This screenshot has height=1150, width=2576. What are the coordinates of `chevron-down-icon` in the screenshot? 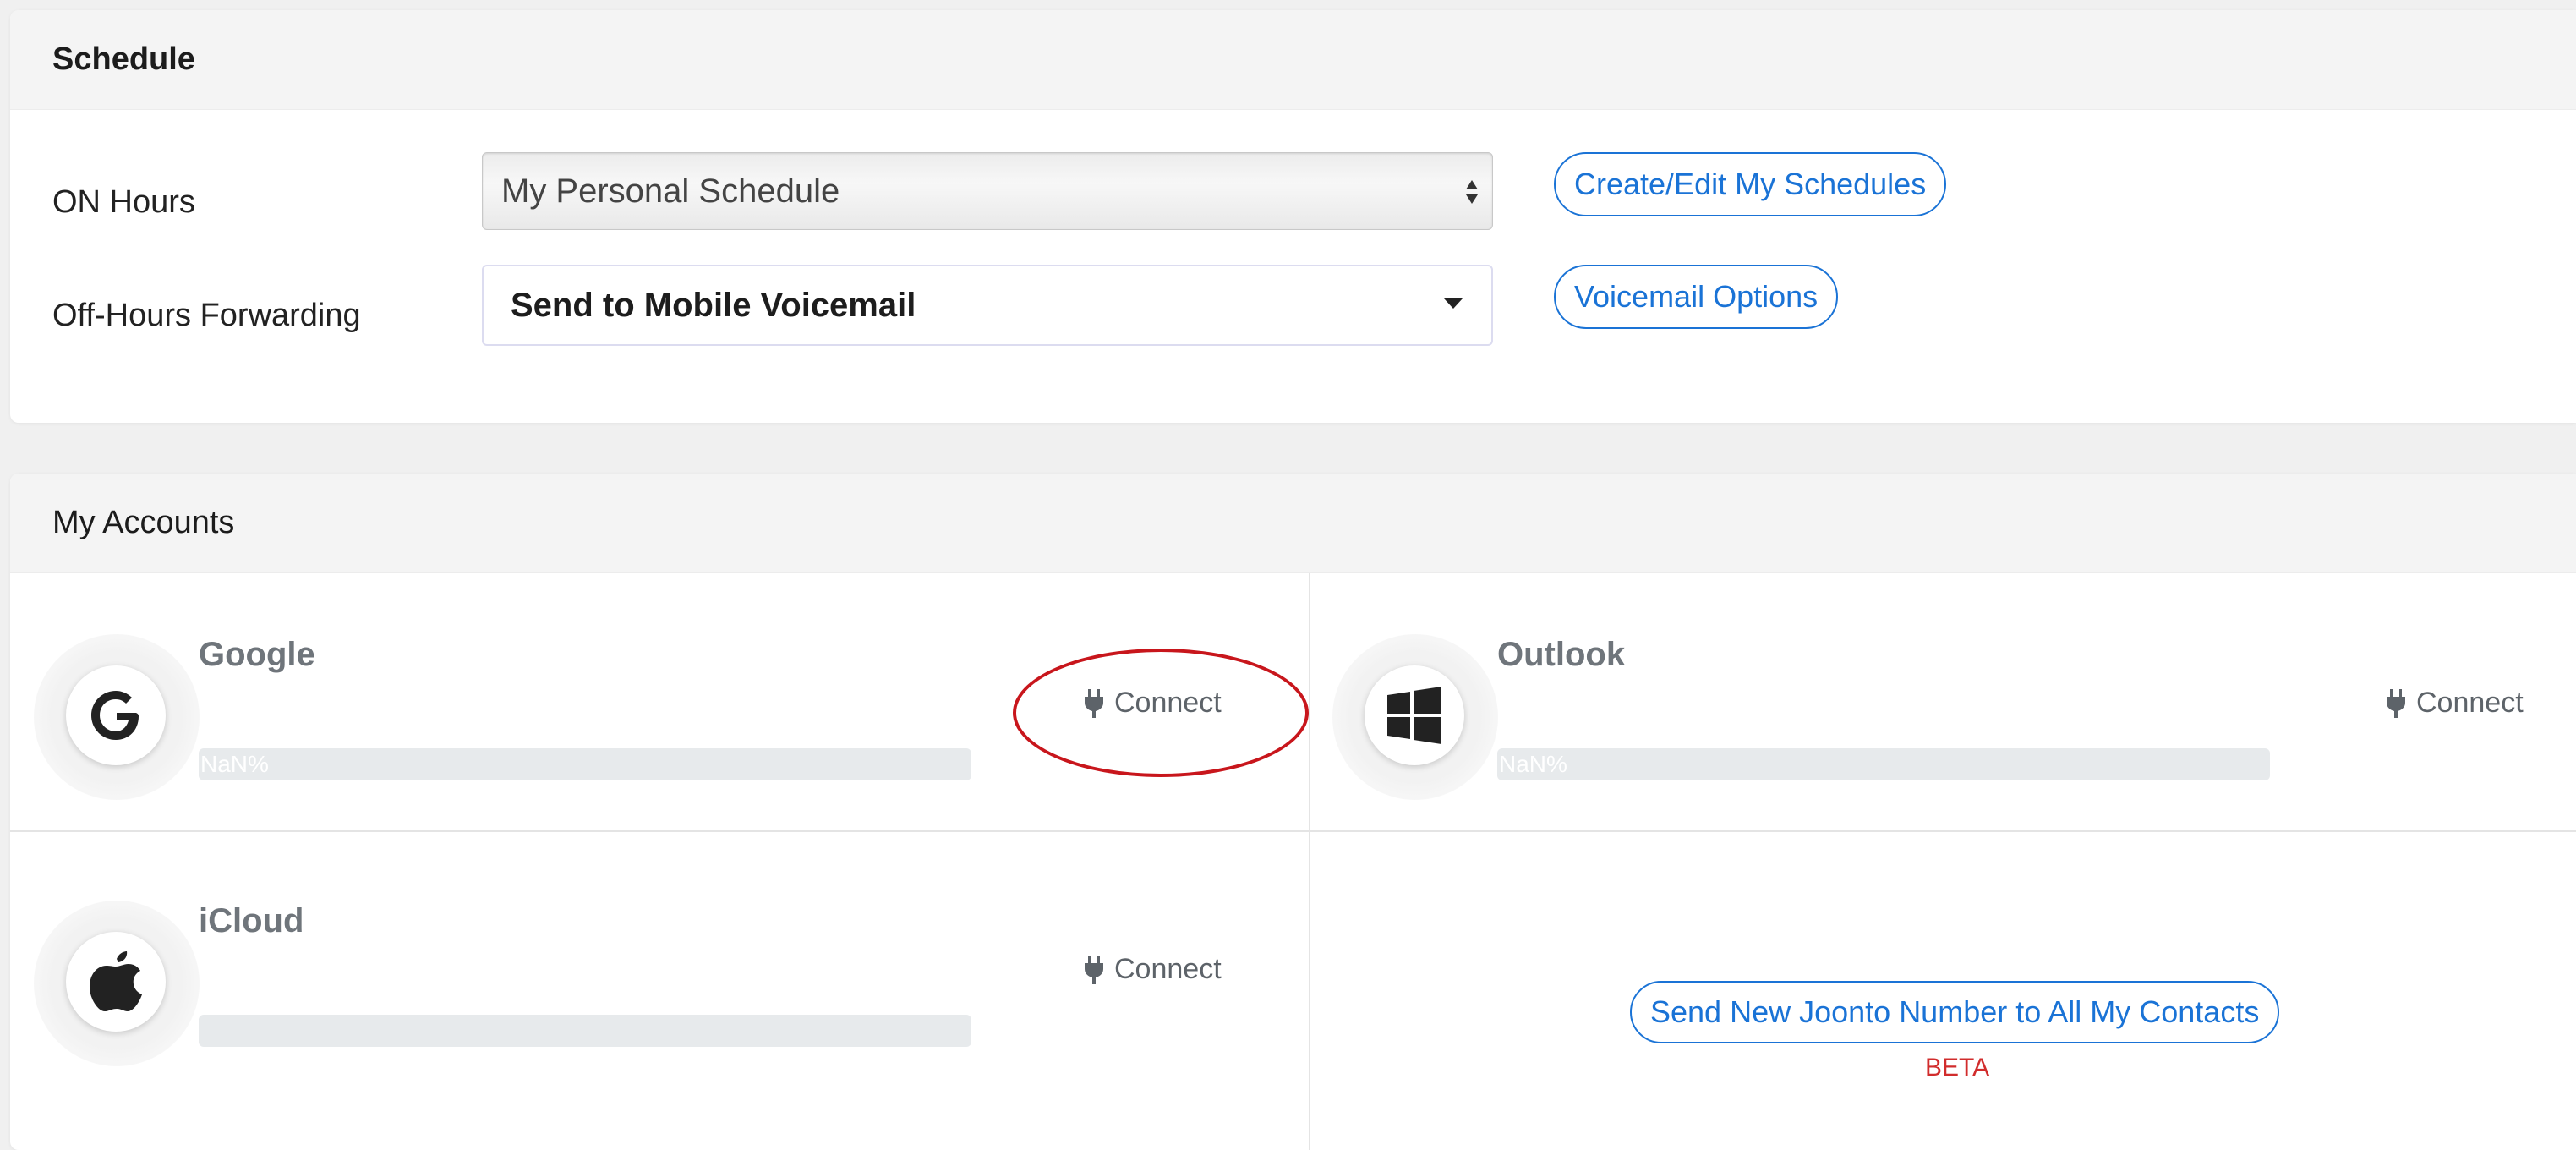 It's located at (1453, 303).